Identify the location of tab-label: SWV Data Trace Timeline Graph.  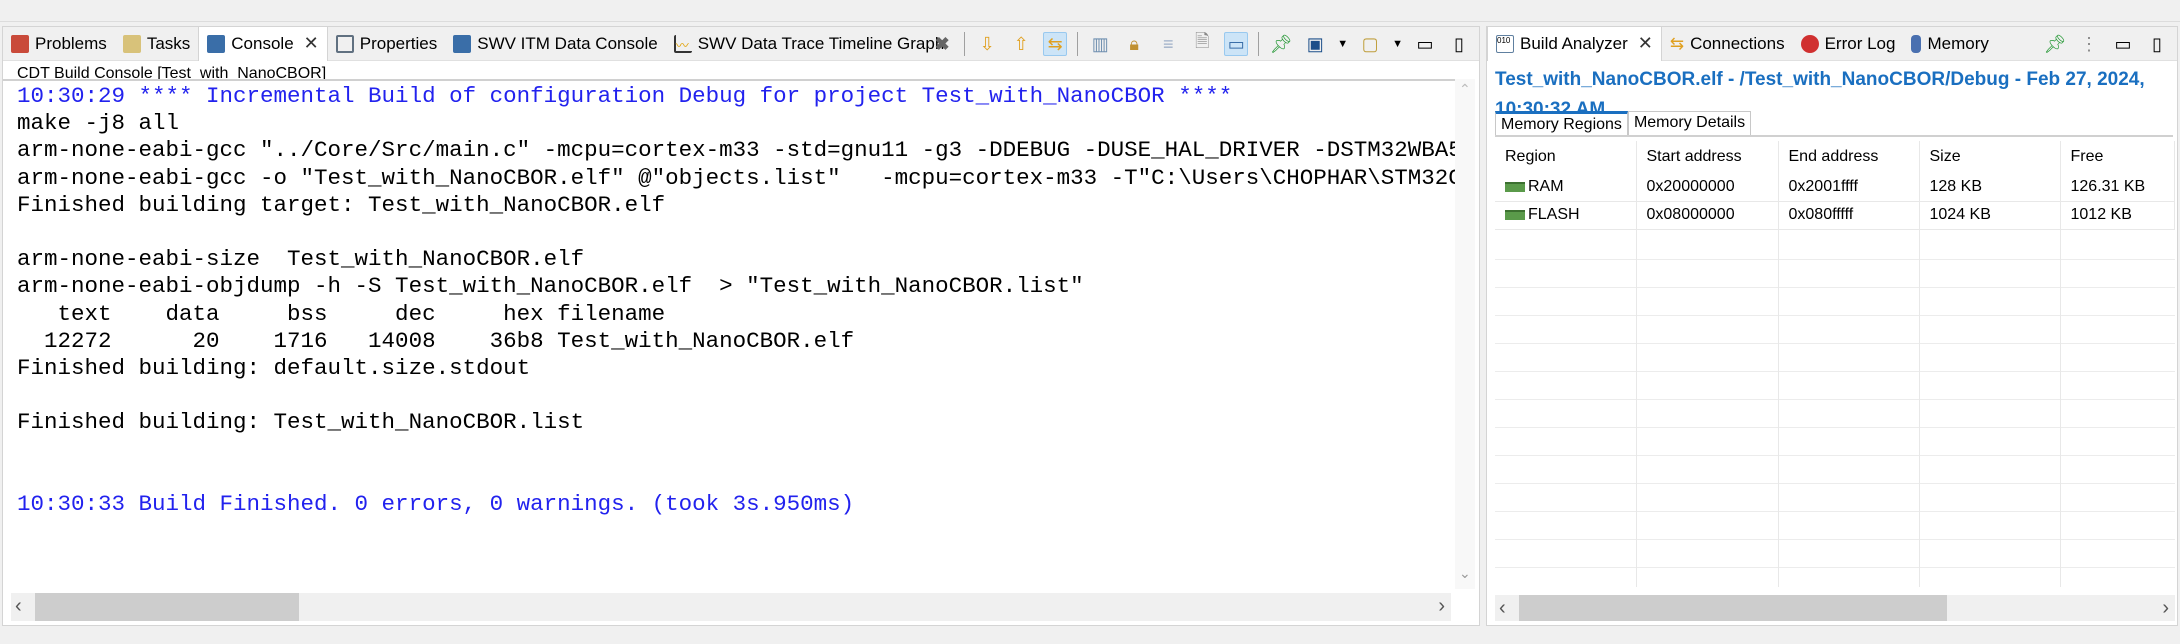
(821, 43).